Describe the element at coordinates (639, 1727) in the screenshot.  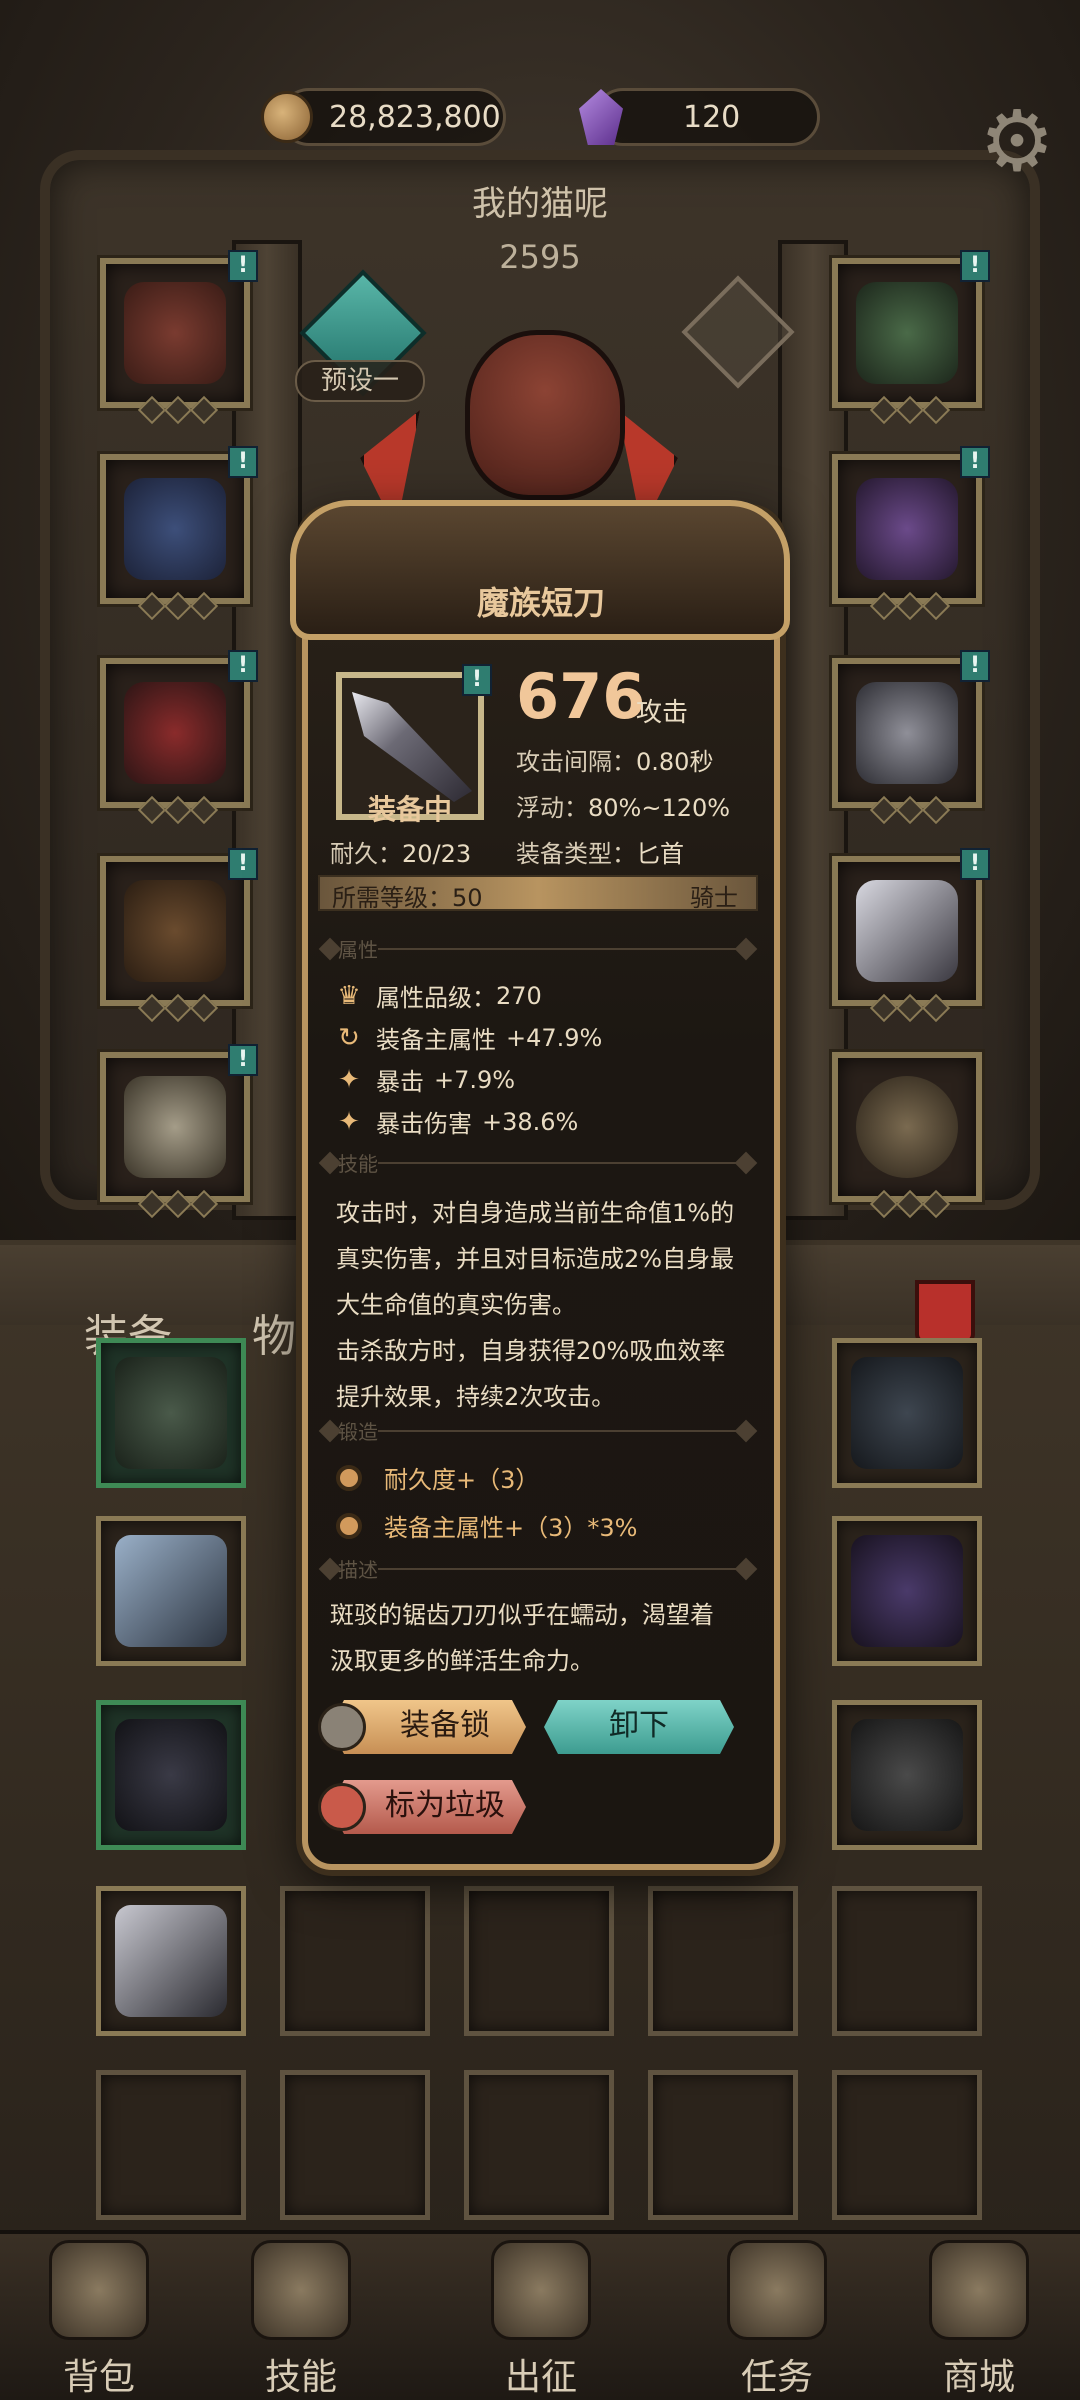
I see `unequip-button: 卸下` at that location.